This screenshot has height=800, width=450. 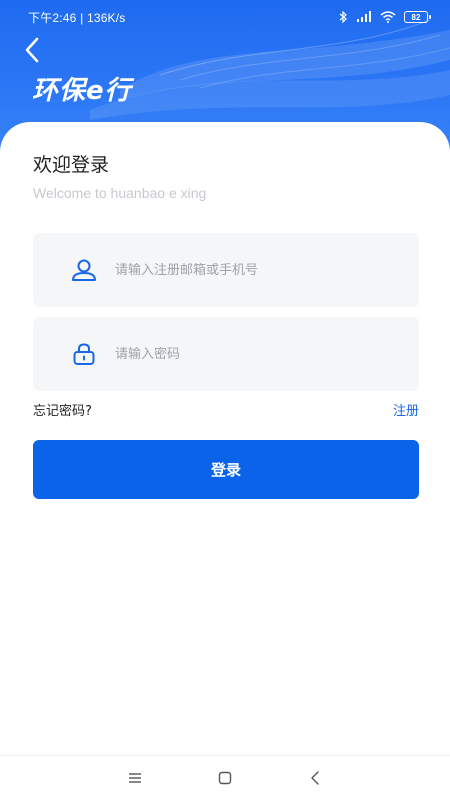 I want to click on menu-button, so click(x=135, y=778).